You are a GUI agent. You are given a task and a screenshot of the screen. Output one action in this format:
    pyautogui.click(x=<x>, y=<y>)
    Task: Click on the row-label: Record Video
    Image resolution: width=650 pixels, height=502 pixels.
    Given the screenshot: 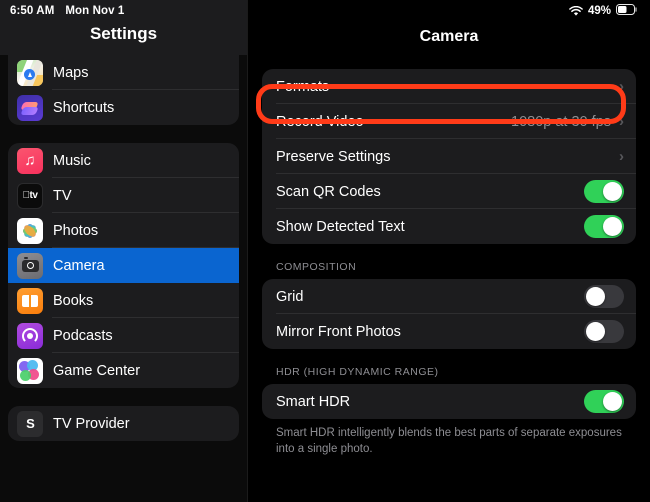 What is the action you would take?
    pyautogui.click(x=320, y=121)
    